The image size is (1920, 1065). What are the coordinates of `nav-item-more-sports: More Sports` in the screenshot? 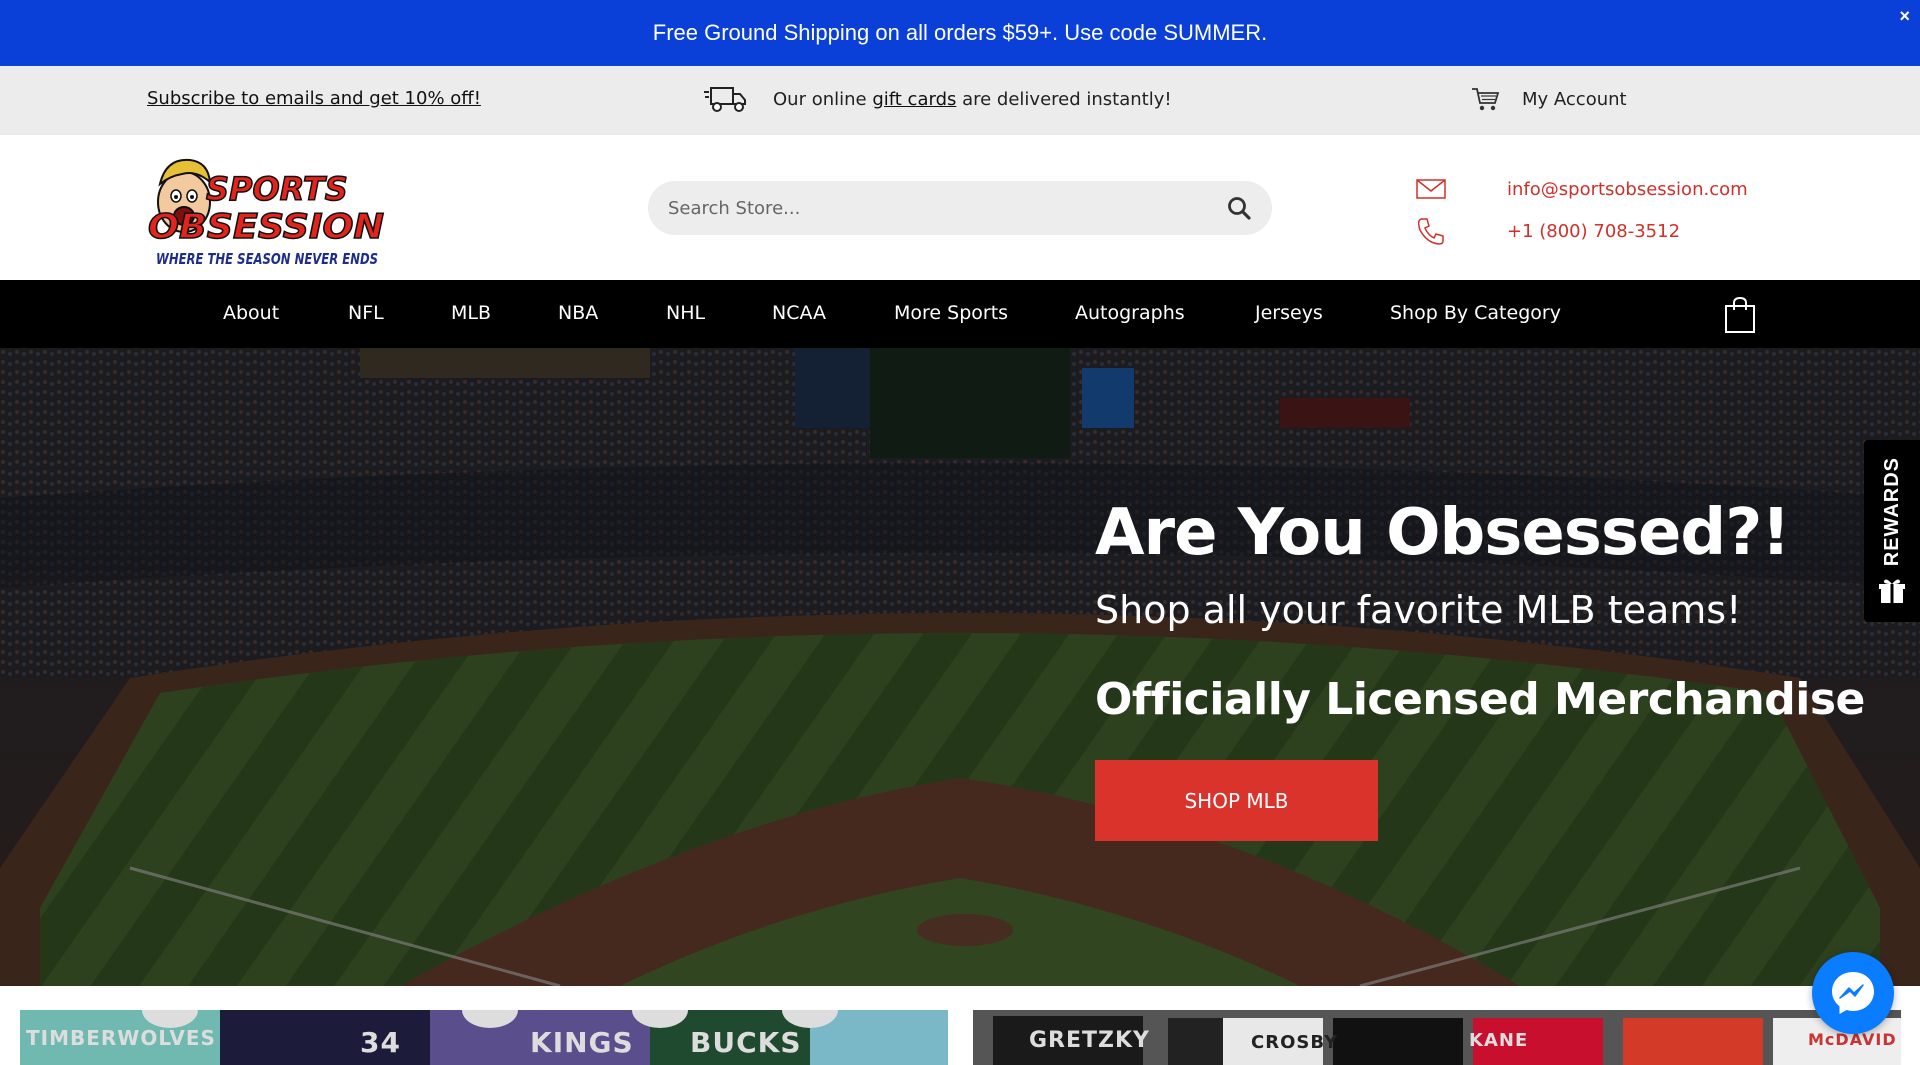 It's located at (951, 313).